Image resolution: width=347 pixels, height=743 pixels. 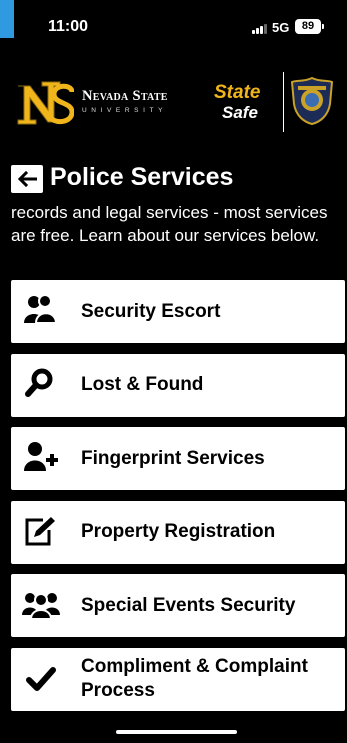 I want to click on service-label: Fingerprint Services, so click(x=173, y=458).